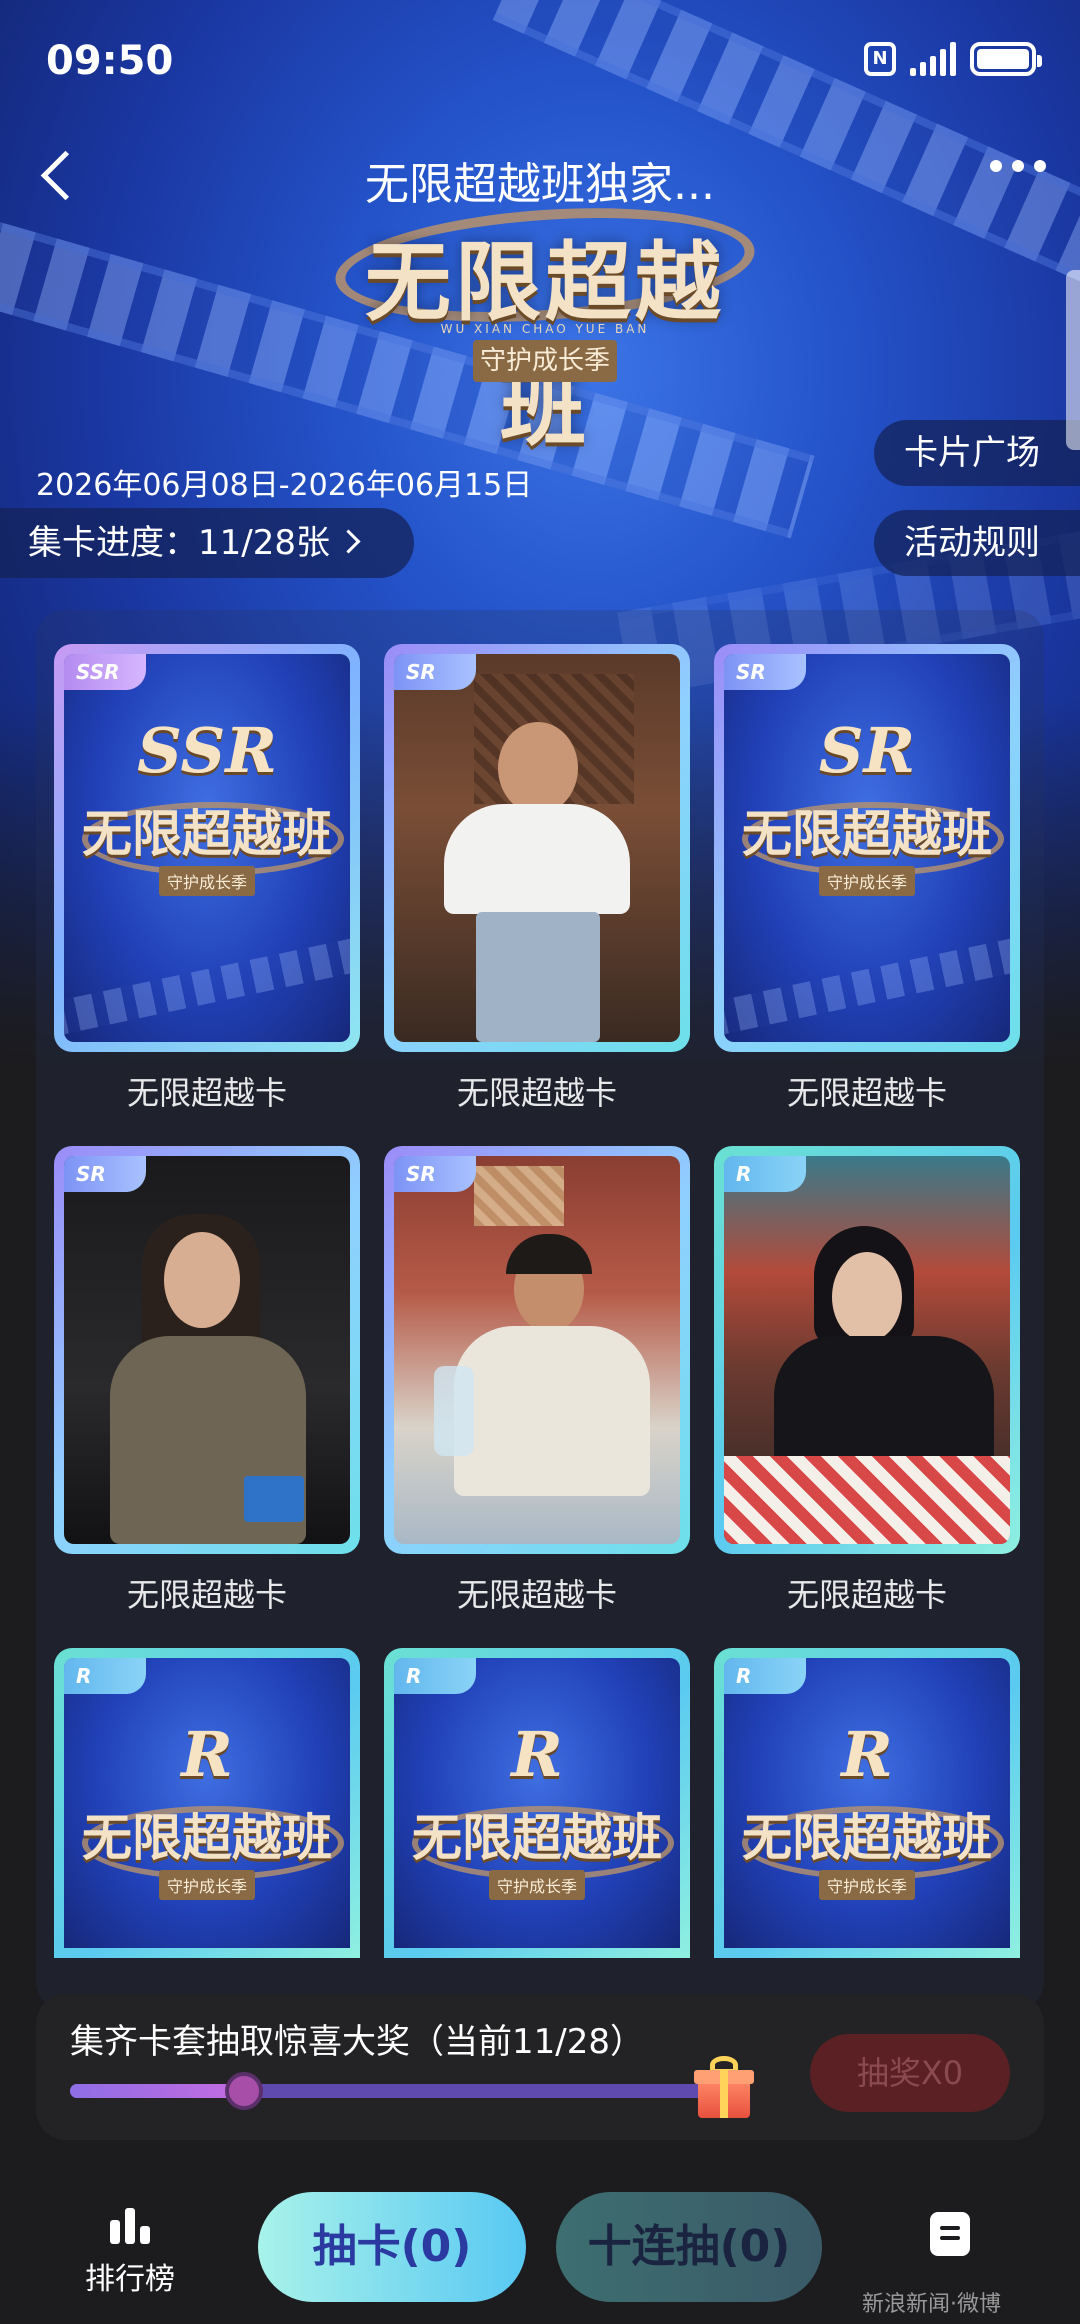  Describe the element at coordinates (284, 485) in the screenshot. I see `event-date-range: 2026年06月08日-2026年06月15日` at that location.